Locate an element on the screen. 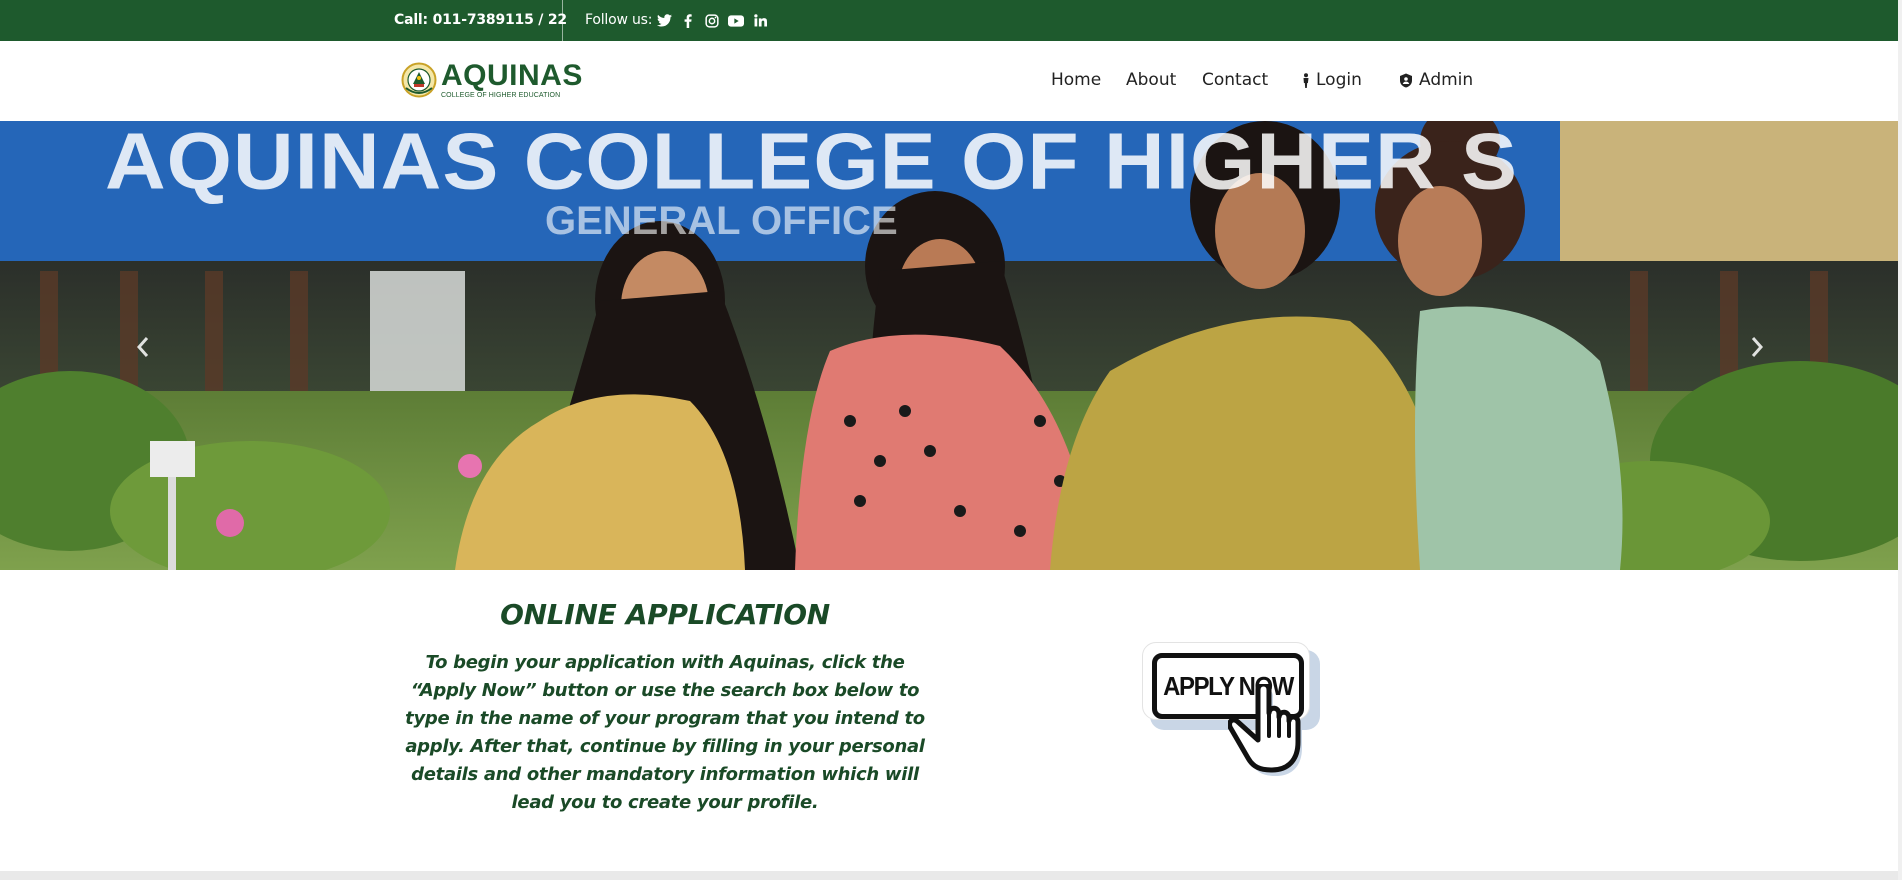  nav-login-label: Login is located at coordinates (1339, 80).